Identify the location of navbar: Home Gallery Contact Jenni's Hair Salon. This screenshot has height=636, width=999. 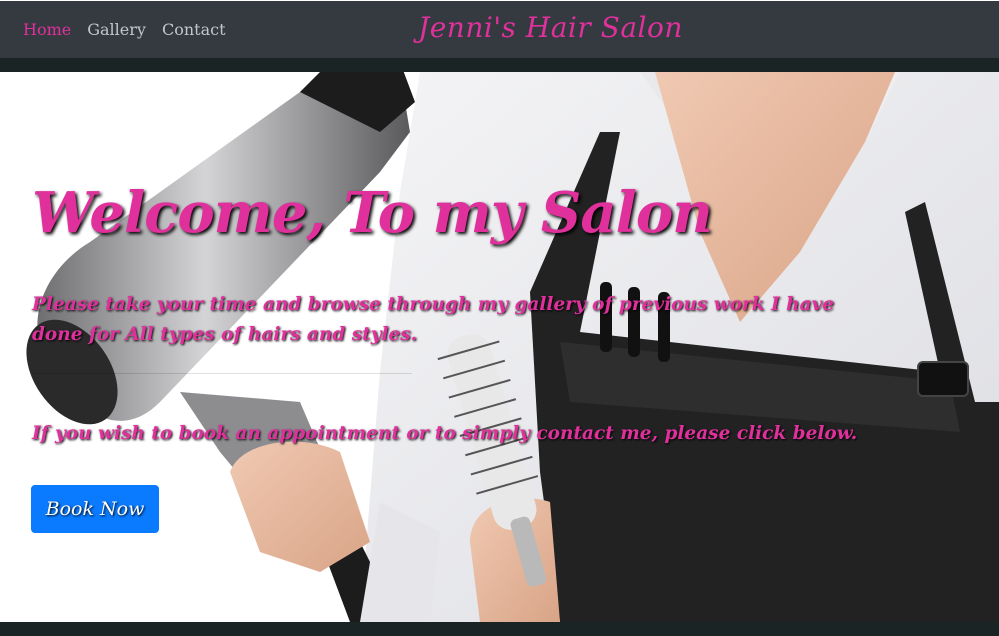
(499, 29).